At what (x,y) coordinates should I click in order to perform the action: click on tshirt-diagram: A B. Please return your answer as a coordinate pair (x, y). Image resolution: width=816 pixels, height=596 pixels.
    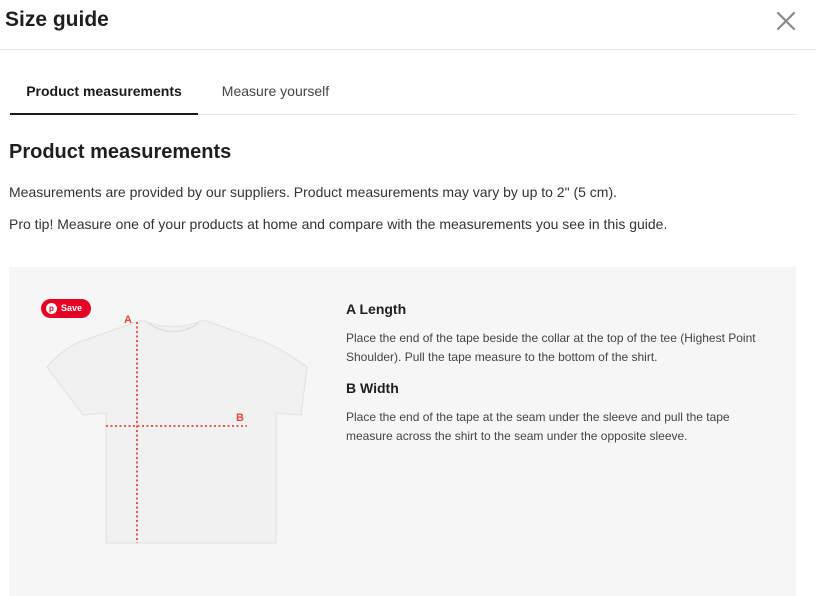
    Looking at the image, I should click on (177, 429).